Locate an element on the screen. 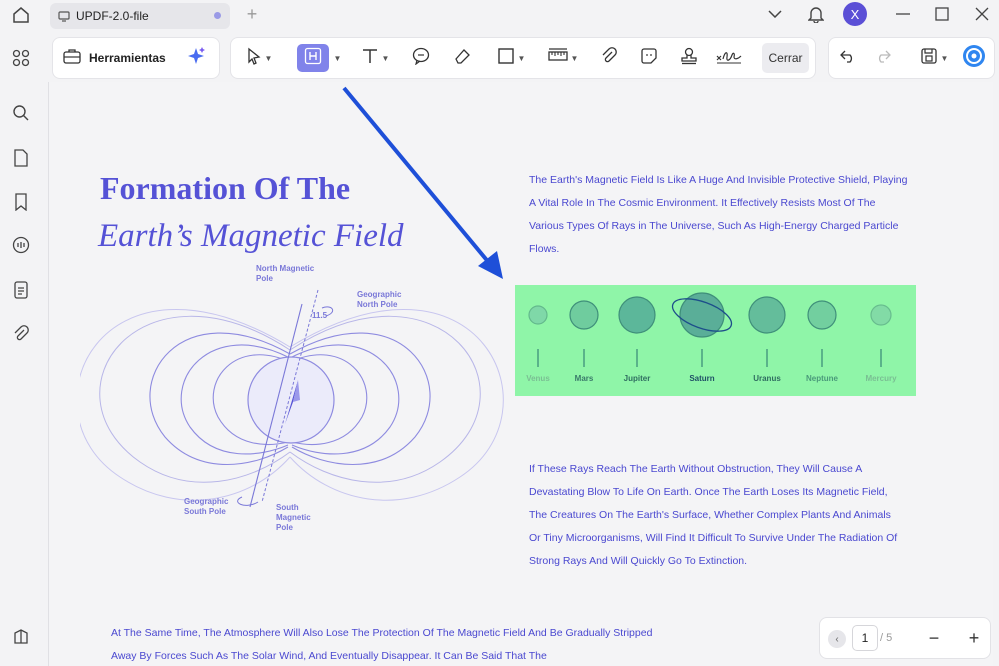 The image size is (999, 666). stamp-icon is located at coordinates (689, 58).